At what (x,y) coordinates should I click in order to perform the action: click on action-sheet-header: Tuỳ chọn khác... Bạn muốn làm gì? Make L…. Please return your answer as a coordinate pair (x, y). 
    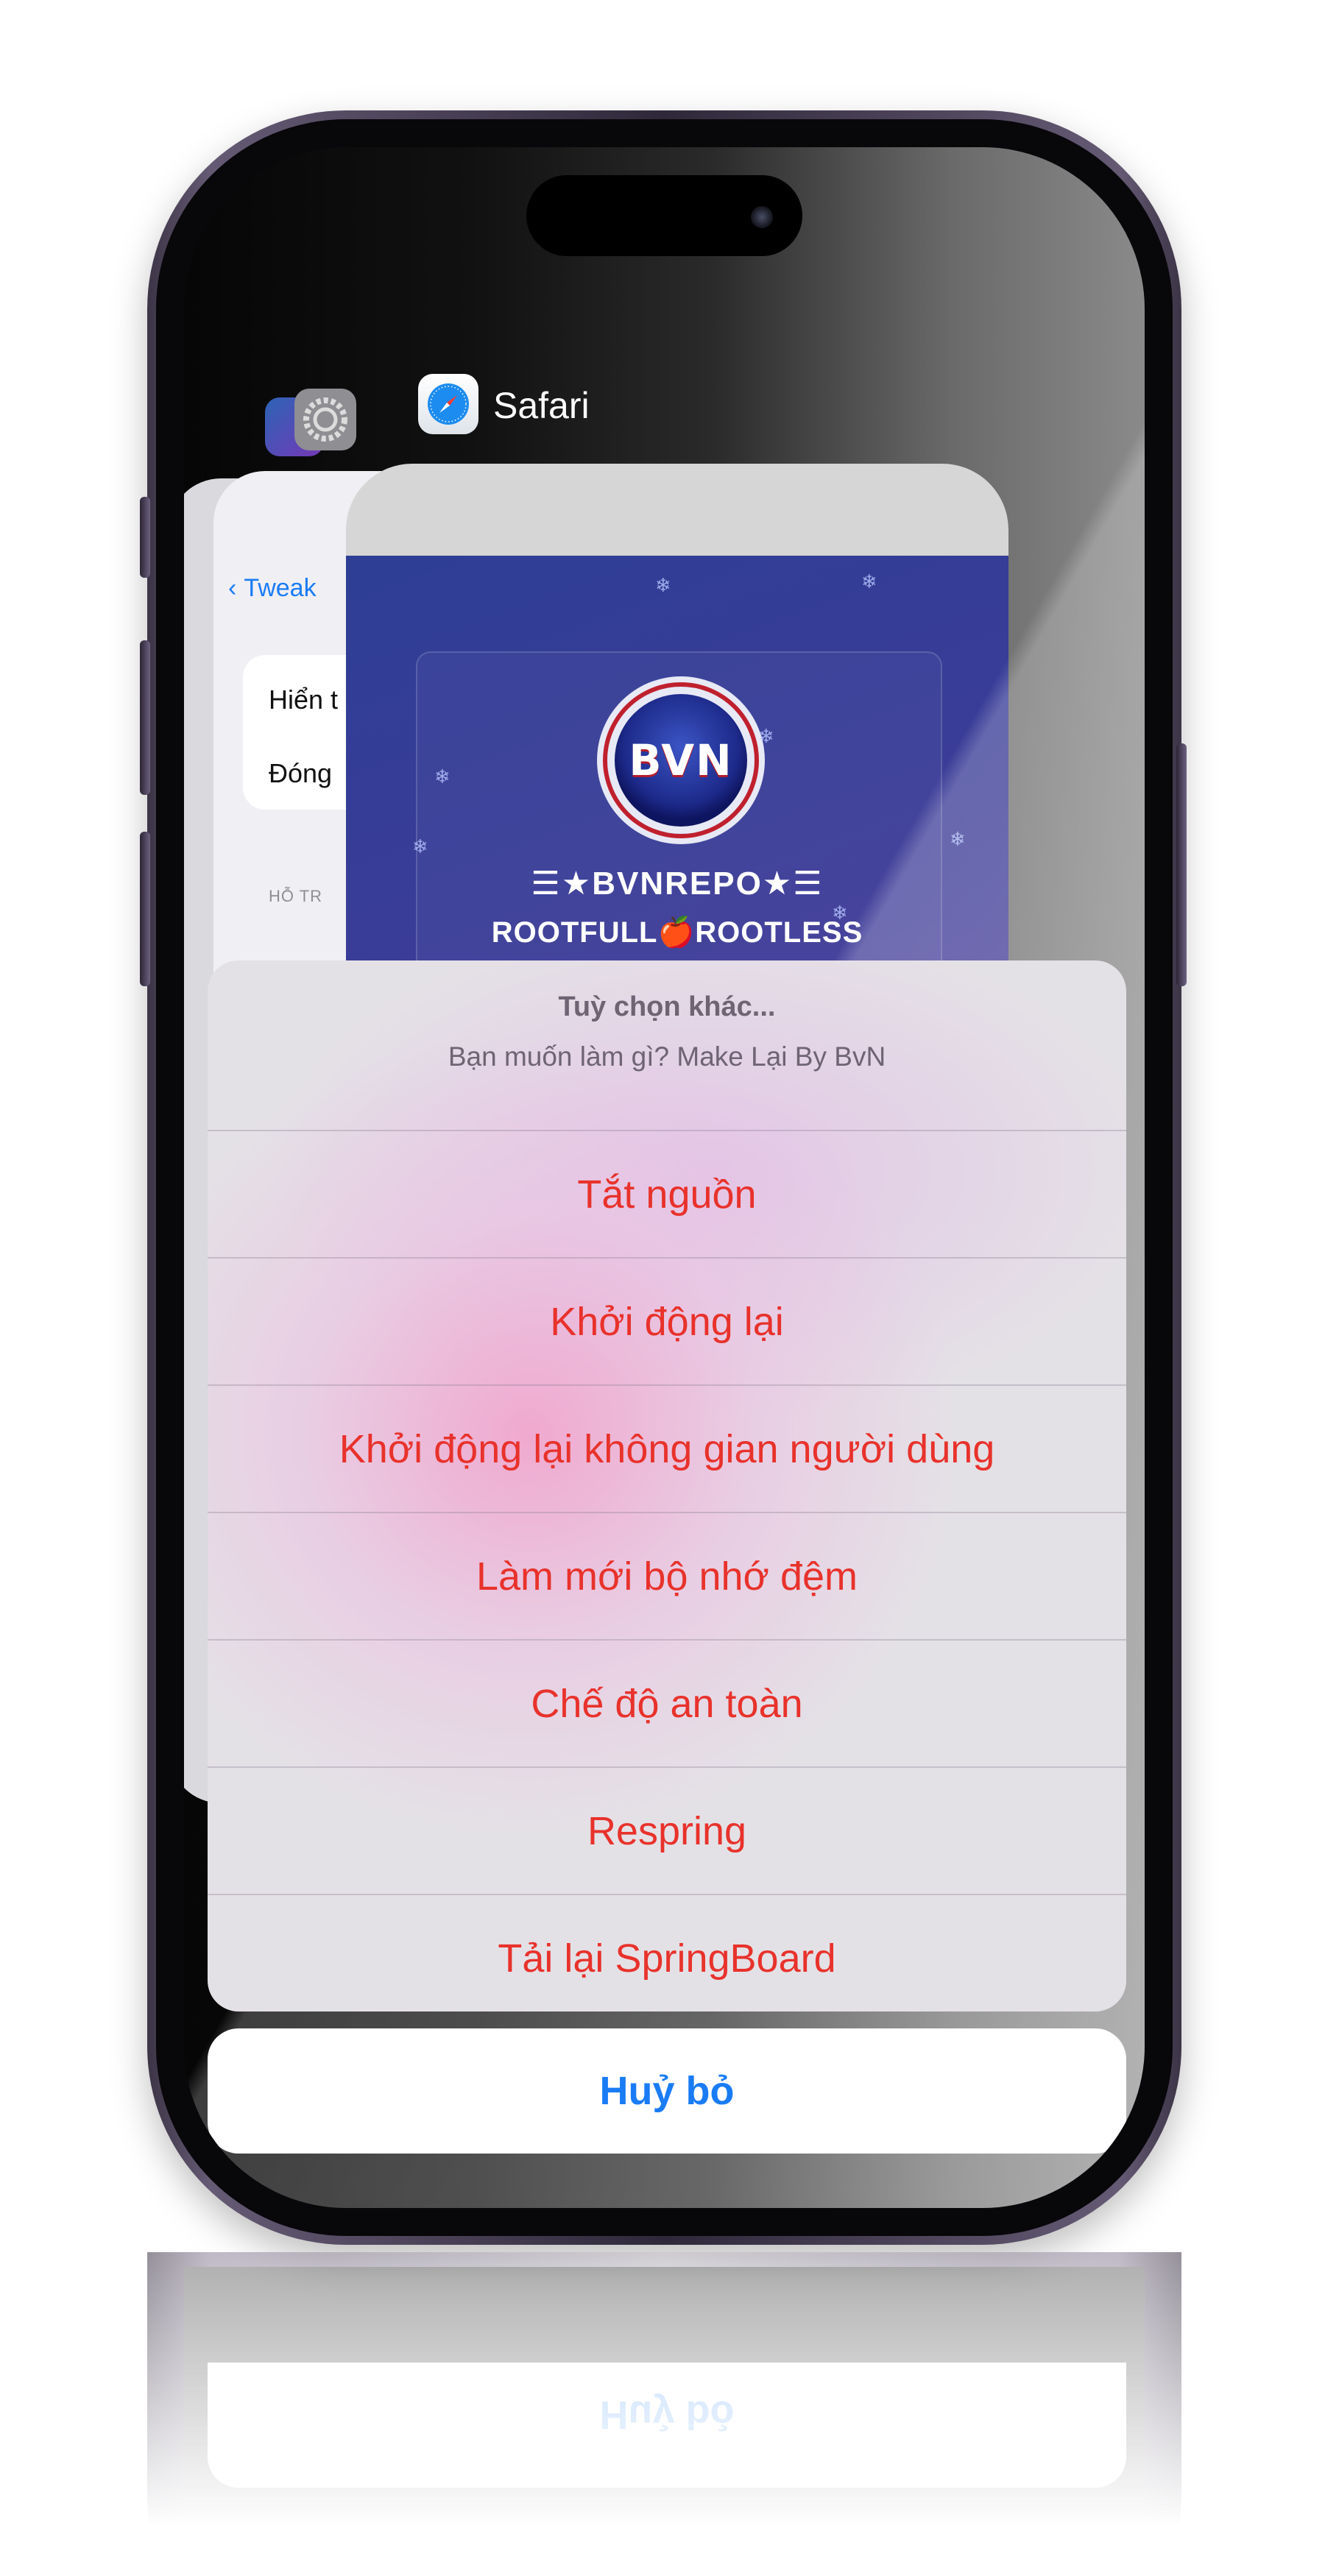
    Looking at the image, I should click on (667, 1045).